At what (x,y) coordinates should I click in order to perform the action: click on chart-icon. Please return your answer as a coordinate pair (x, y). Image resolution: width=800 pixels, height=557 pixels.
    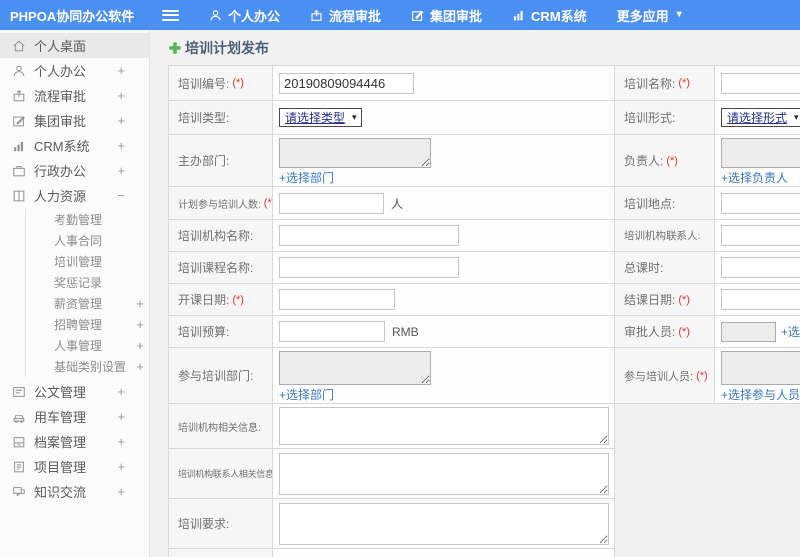
    Looking at the image, I should click on (19, 146).